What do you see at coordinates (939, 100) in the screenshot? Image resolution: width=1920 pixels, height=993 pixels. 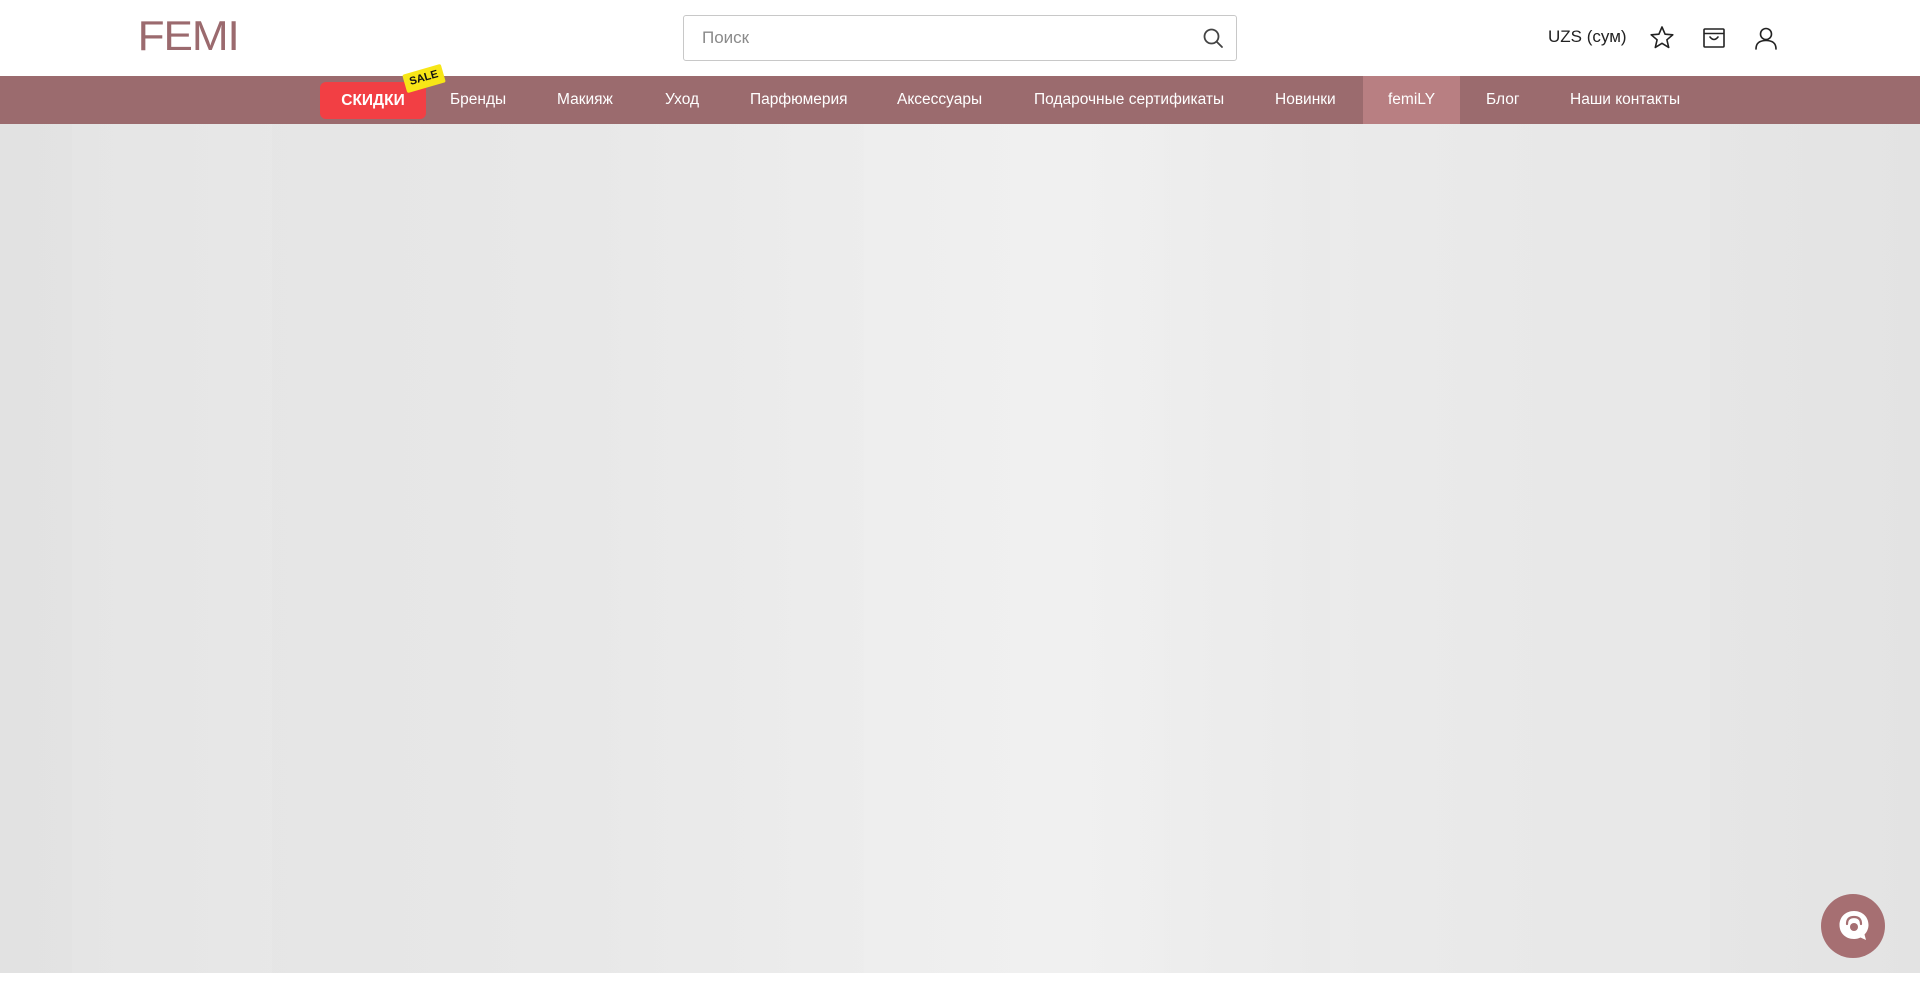 I see `nav-item-accessories: Аксессуары` at bounding box center [939, 100].